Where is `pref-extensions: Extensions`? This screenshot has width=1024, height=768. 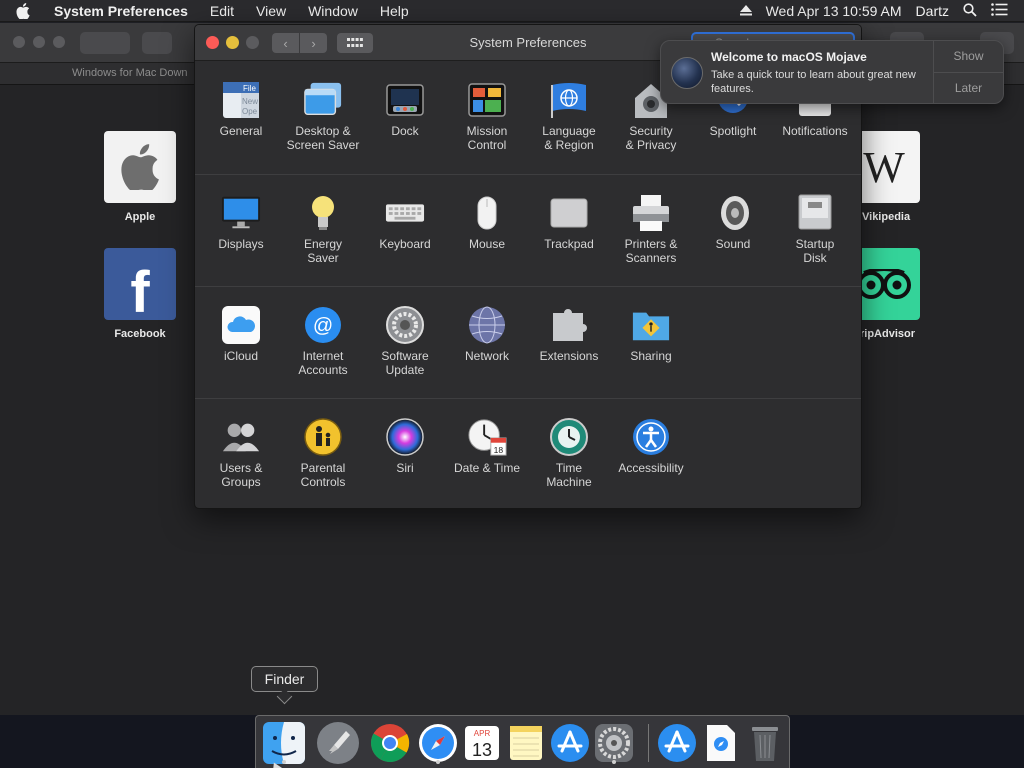
pref-extensions: Extensions is located at coordinates (569, 343).